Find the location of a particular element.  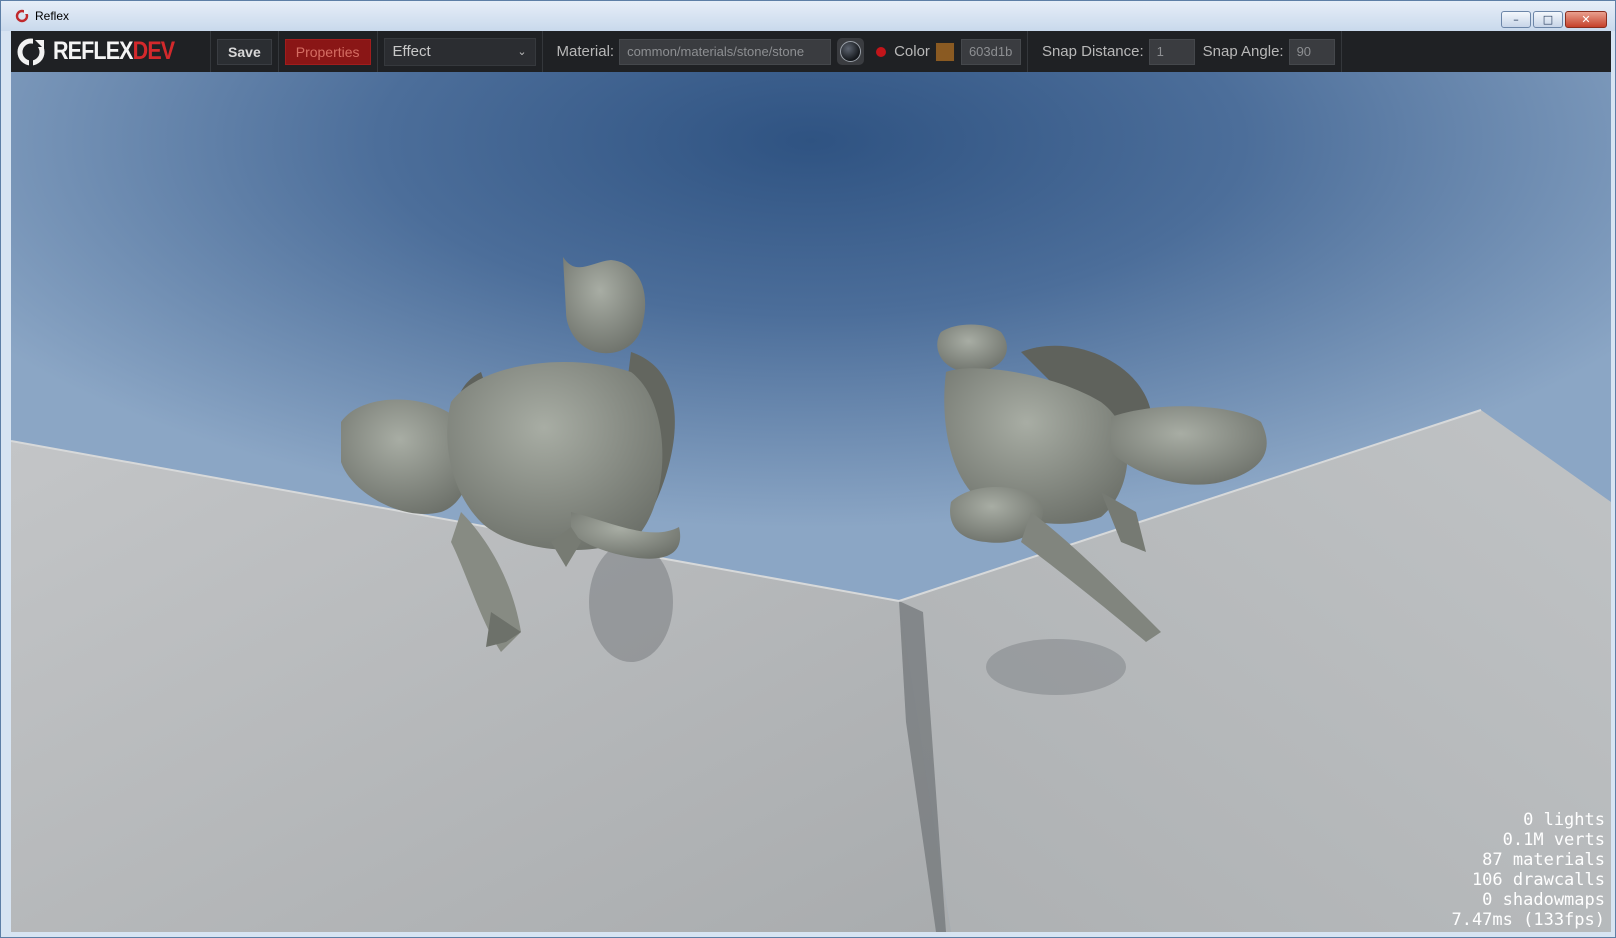

properties-button: Properties is located at coordinates (327, 51).